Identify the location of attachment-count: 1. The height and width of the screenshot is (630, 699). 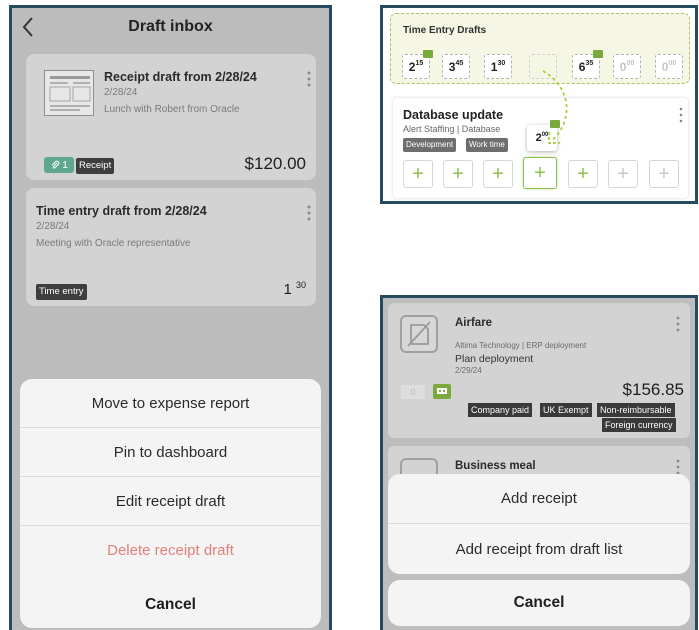
(65, 165).